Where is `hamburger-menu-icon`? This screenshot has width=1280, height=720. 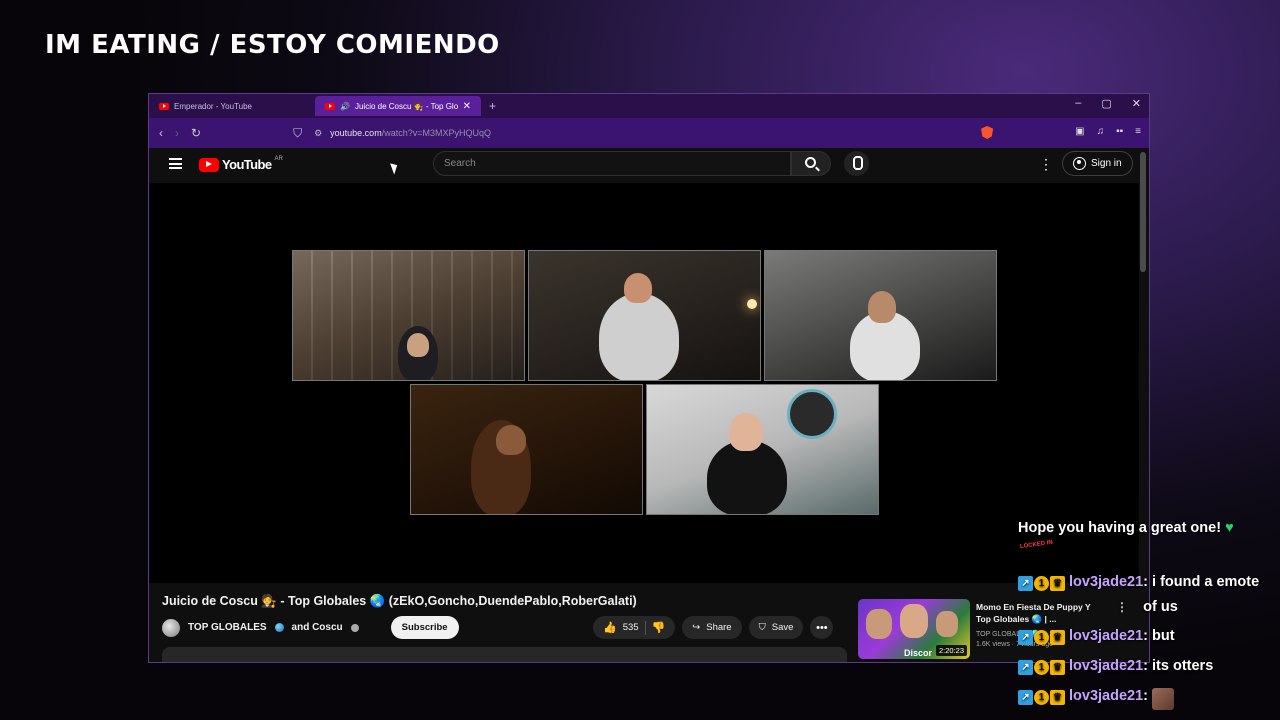 hamburger-menu-icon is located at coordinates (175, 163).